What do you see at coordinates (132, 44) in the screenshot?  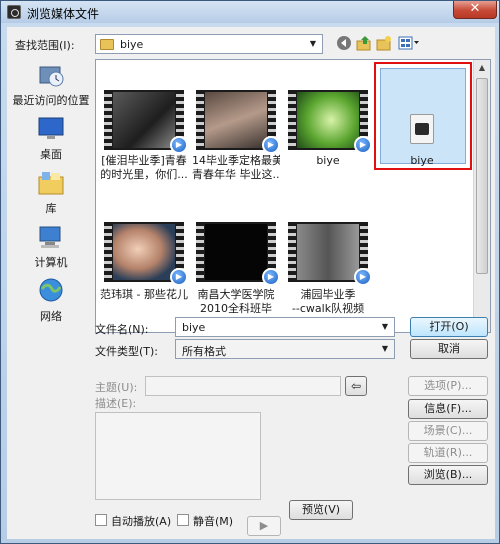 I see `lookin-value: biye` at bounding box center [132, 44].